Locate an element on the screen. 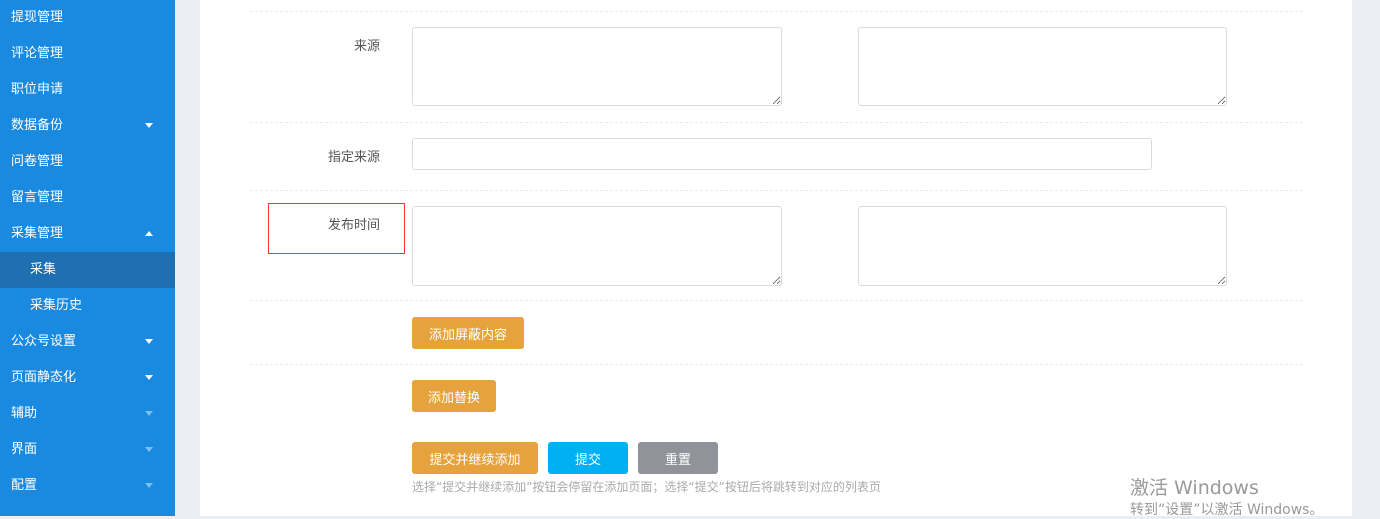  reset-button: 重置 is located at coordinates (678, 458).